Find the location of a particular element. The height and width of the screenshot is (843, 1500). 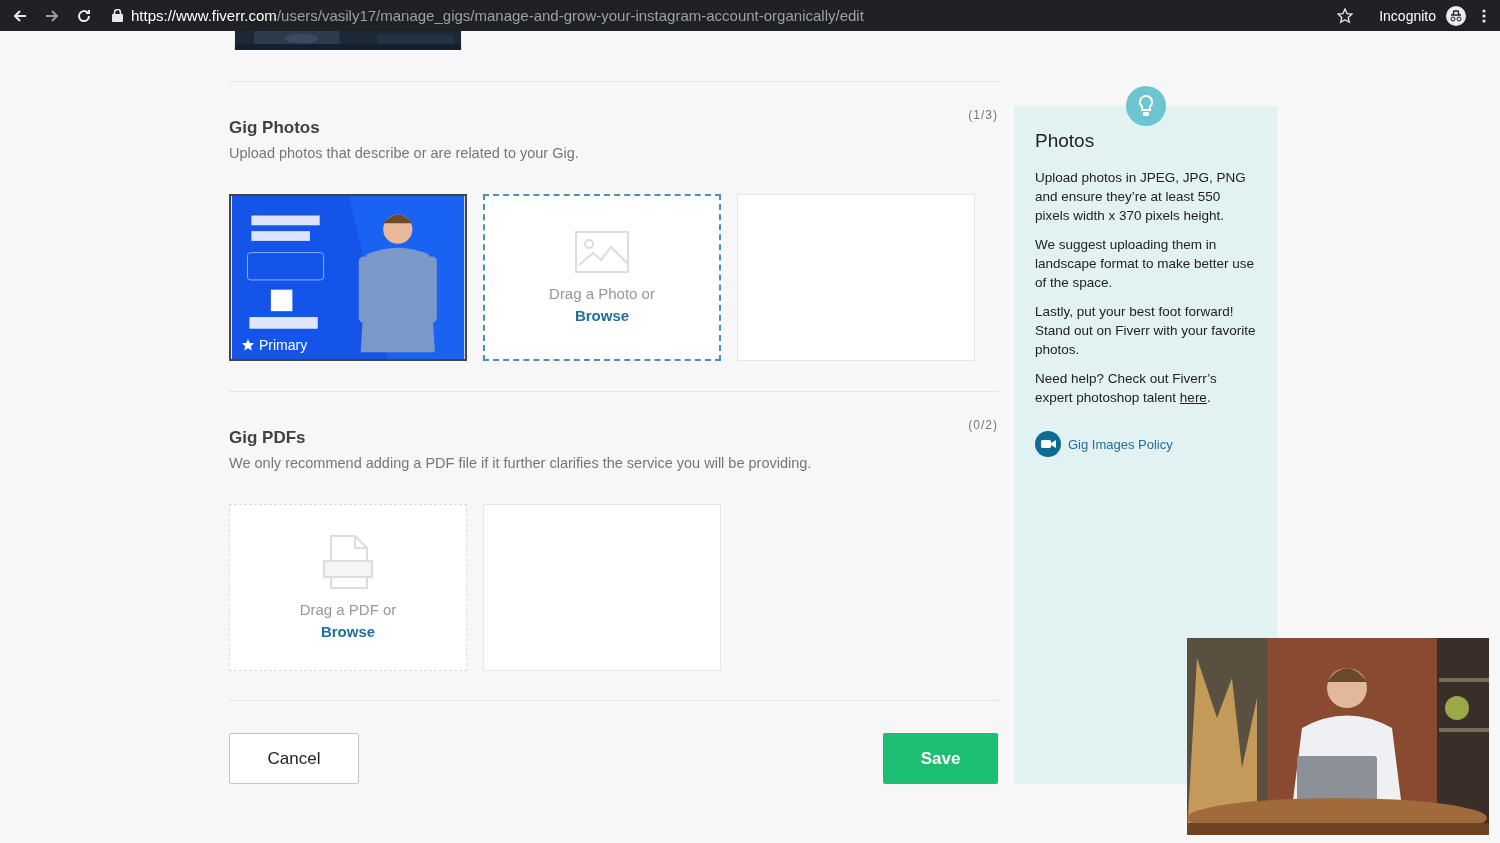

upload-counter: (1/3) is located at coordinates (983, 115).